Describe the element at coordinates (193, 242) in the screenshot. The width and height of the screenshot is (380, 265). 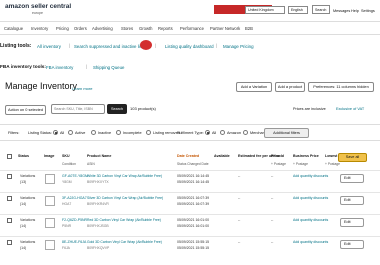
I see `row-date-created: 05/09/2021 15:55:15` at that location.